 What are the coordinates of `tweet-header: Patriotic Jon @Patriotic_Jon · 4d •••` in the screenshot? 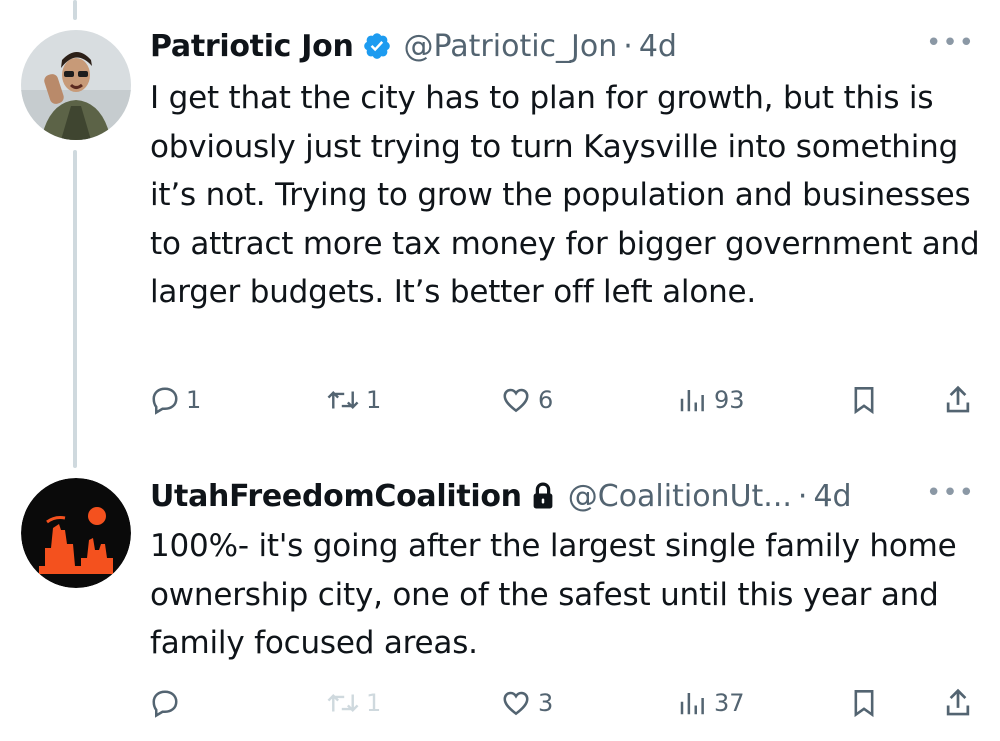 It's located at (562, 46).